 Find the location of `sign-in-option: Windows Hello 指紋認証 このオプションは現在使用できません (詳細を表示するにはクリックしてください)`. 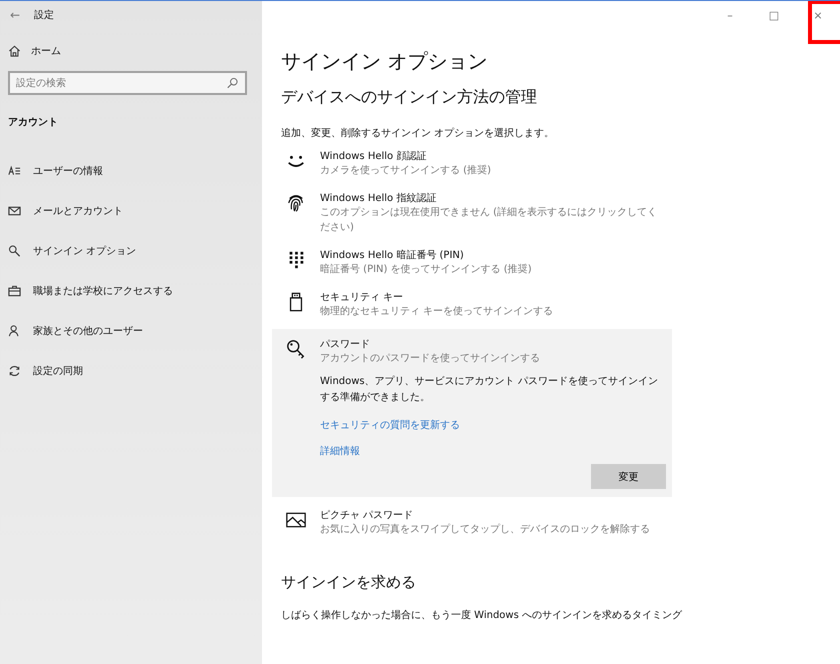

sign-in-option: Windows Hello 指紋認証 このオプションは現在使用できません (詳細を表示するにはクリックしてください) is located at coordinates (472, 214).